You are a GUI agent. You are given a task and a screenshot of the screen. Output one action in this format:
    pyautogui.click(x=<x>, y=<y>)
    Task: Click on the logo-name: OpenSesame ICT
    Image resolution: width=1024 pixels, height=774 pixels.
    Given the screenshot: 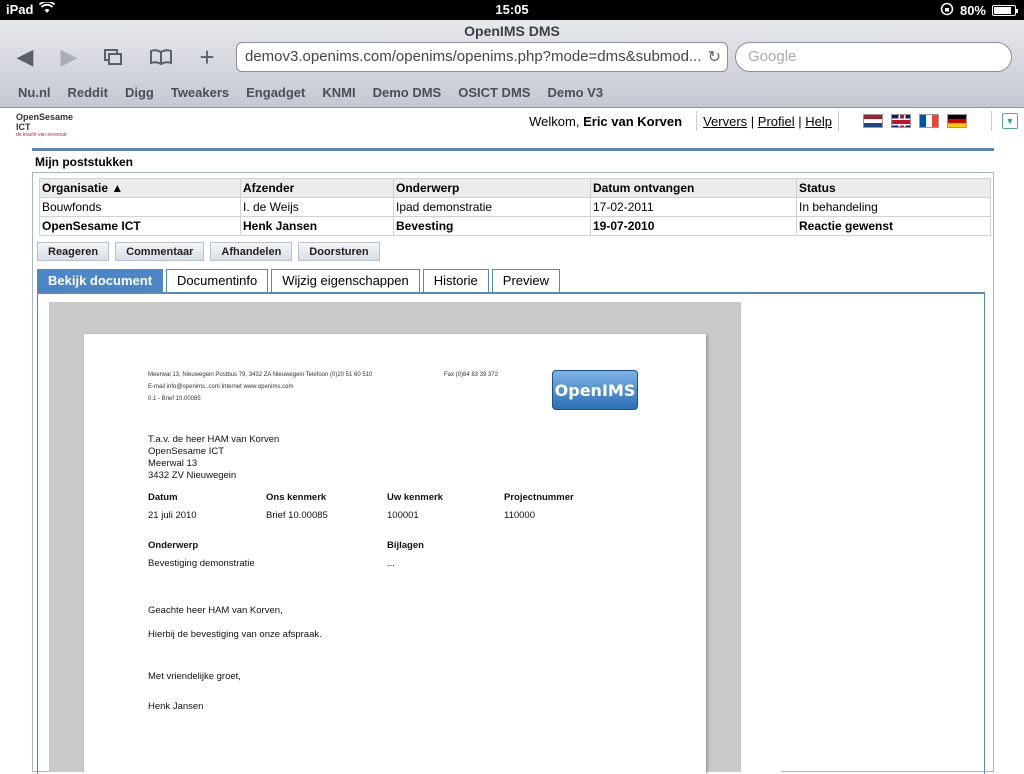 What is the action you would take?
    pyautogui.click(x=45, y=122)
    